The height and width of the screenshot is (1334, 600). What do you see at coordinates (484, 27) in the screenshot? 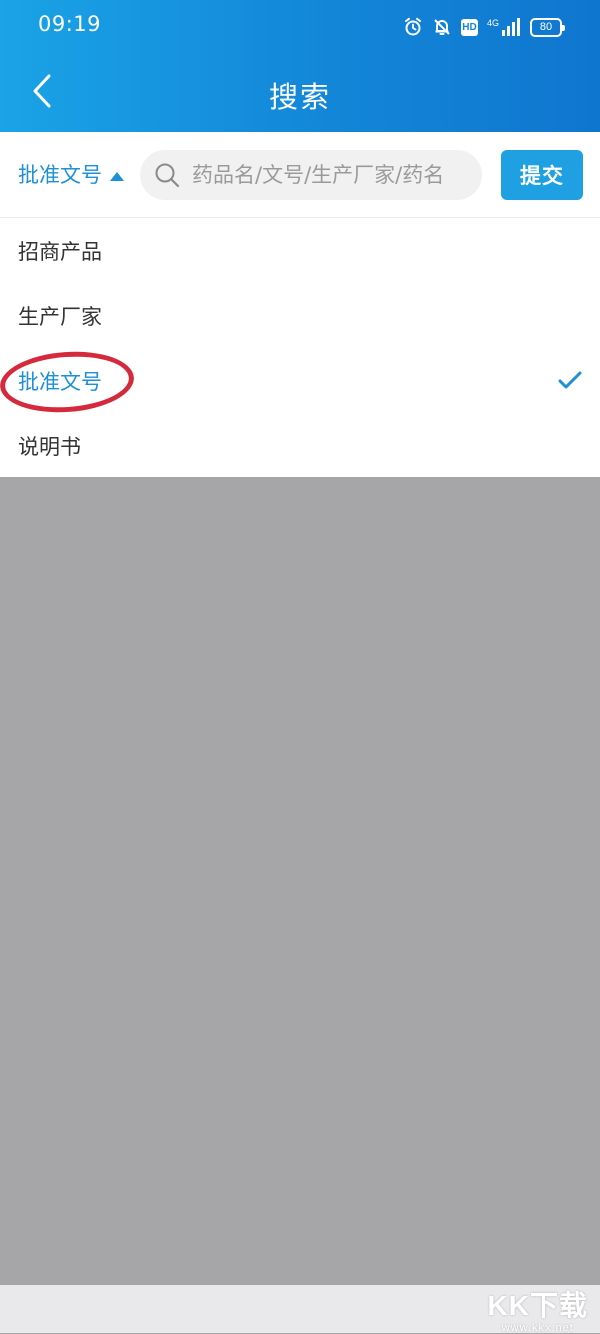
I see `status-icons: HD 4G 80` at bounding box center [484, 27].